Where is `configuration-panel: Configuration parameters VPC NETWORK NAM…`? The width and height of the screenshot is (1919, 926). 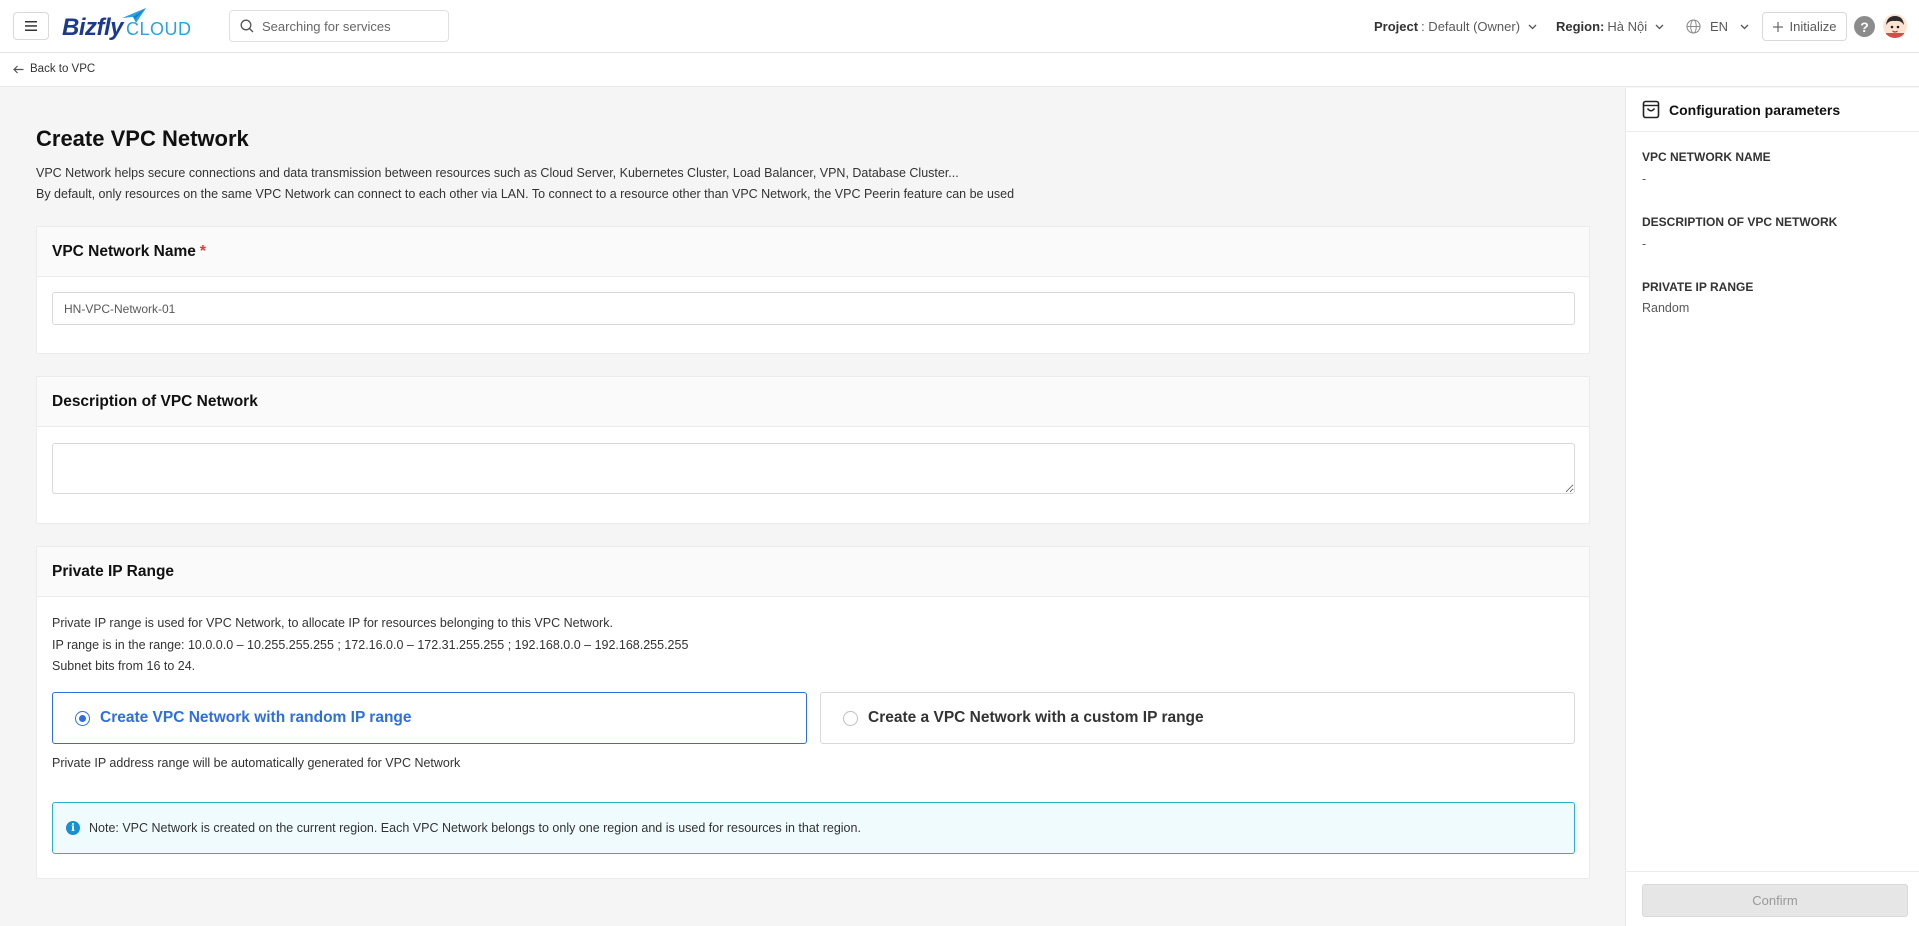
configuration-panel: Configuration parameters VPC NETWORK NAM… is located at coordinates (1772, 507).